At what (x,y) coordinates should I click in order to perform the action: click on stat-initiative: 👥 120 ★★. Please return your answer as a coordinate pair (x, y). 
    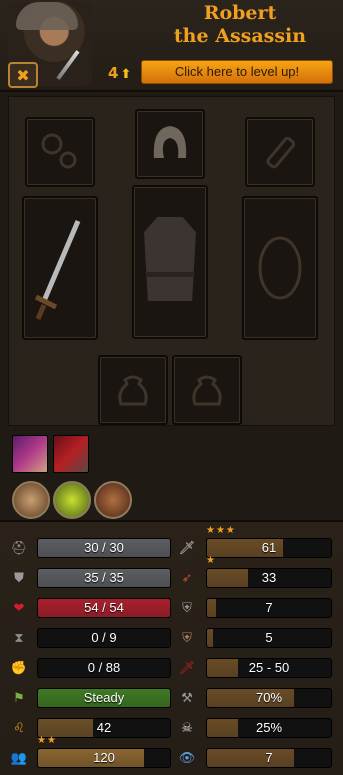
    Looking at the image, I should click on (90, 751).